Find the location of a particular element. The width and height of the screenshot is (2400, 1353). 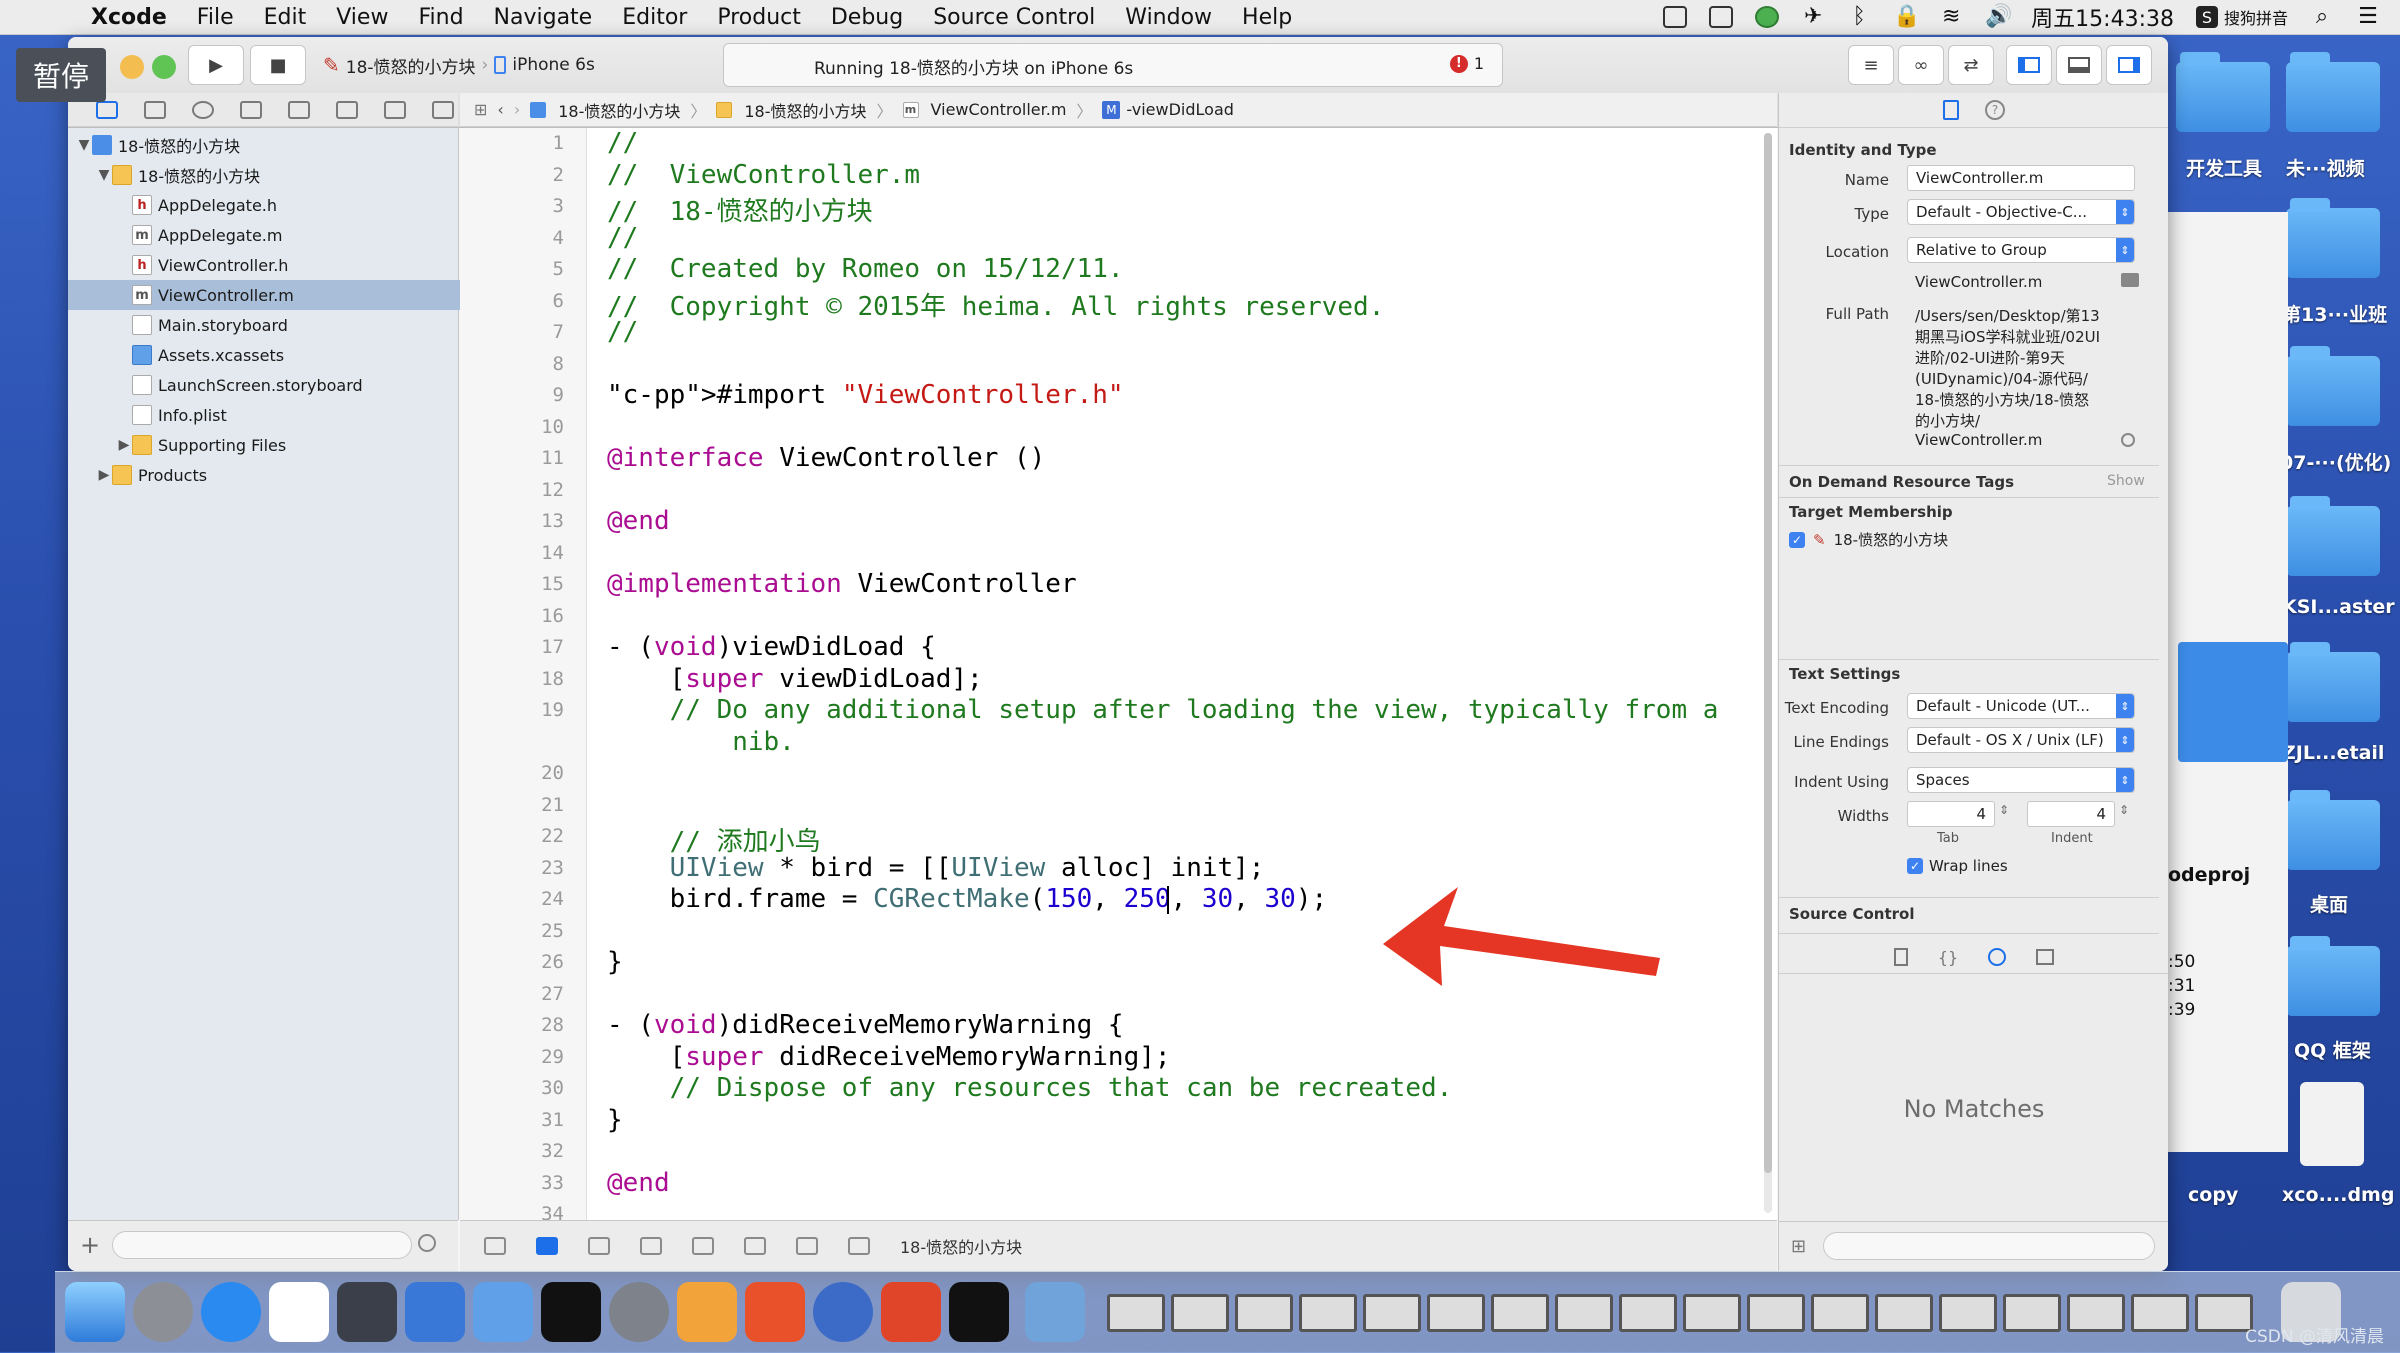

breakpoints-toggle-icon is located at coordinates (547, 1246).